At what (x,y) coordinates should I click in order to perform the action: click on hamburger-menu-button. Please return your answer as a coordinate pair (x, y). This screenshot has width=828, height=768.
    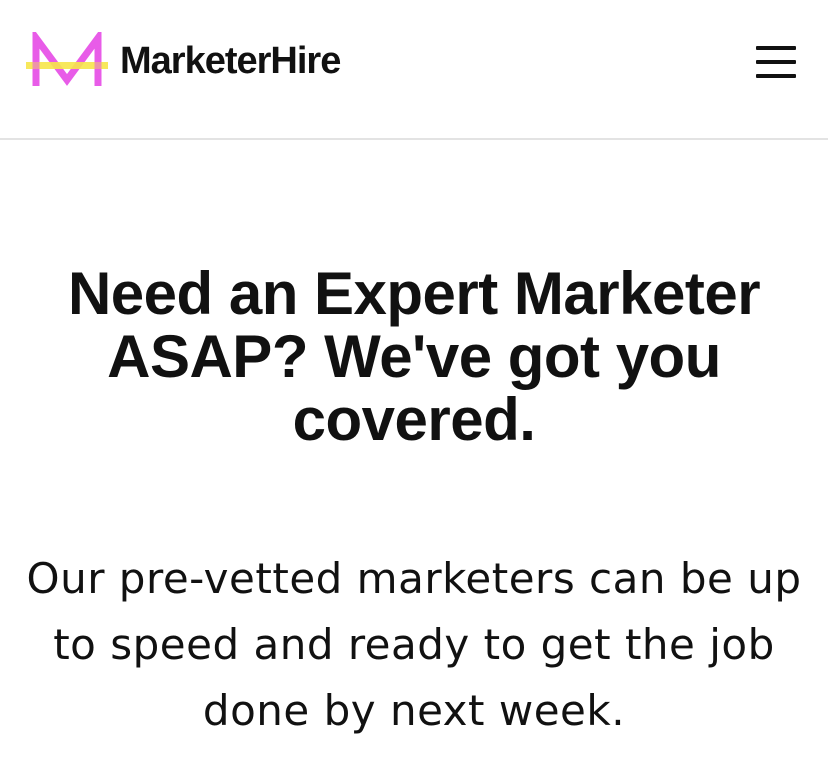
    Looking at the image, I should click on (776, 62).